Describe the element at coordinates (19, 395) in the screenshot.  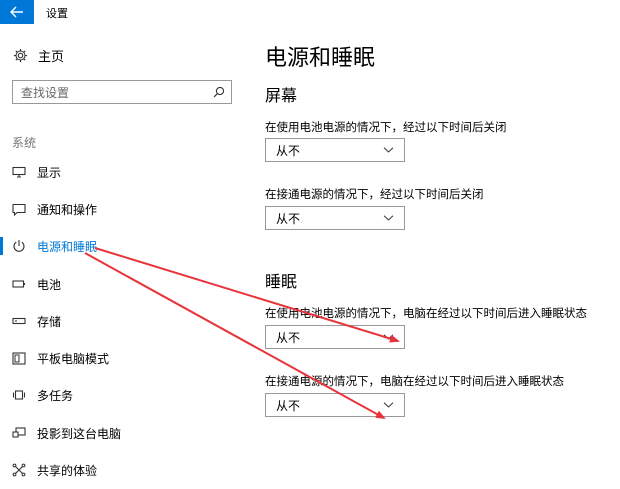
I see `multitasking-icon` at that location.